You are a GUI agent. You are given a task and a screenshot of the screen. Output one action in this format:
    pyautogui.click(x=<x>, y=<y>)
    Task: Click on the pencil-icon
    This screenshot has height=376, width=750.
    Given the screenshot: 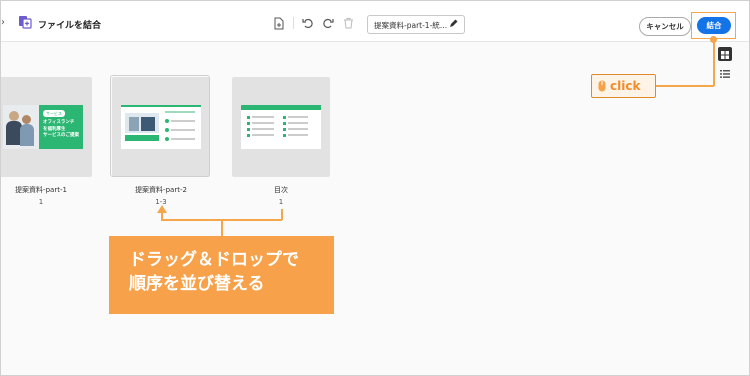 What is the action you would take?
    pyautogui.click(x=453, y=23)
    